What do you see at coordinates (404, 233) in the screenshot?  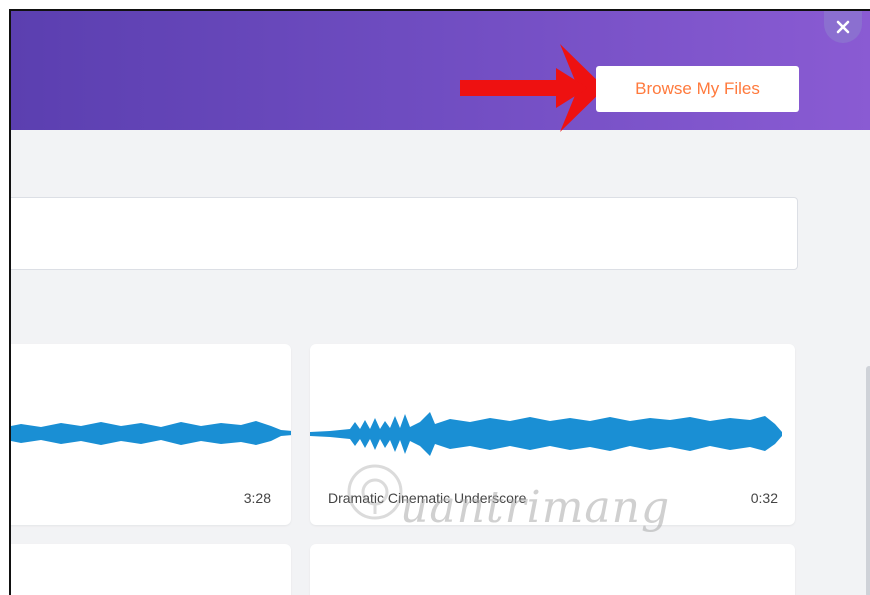 I see `search-input` at bounding box center [404, 233].